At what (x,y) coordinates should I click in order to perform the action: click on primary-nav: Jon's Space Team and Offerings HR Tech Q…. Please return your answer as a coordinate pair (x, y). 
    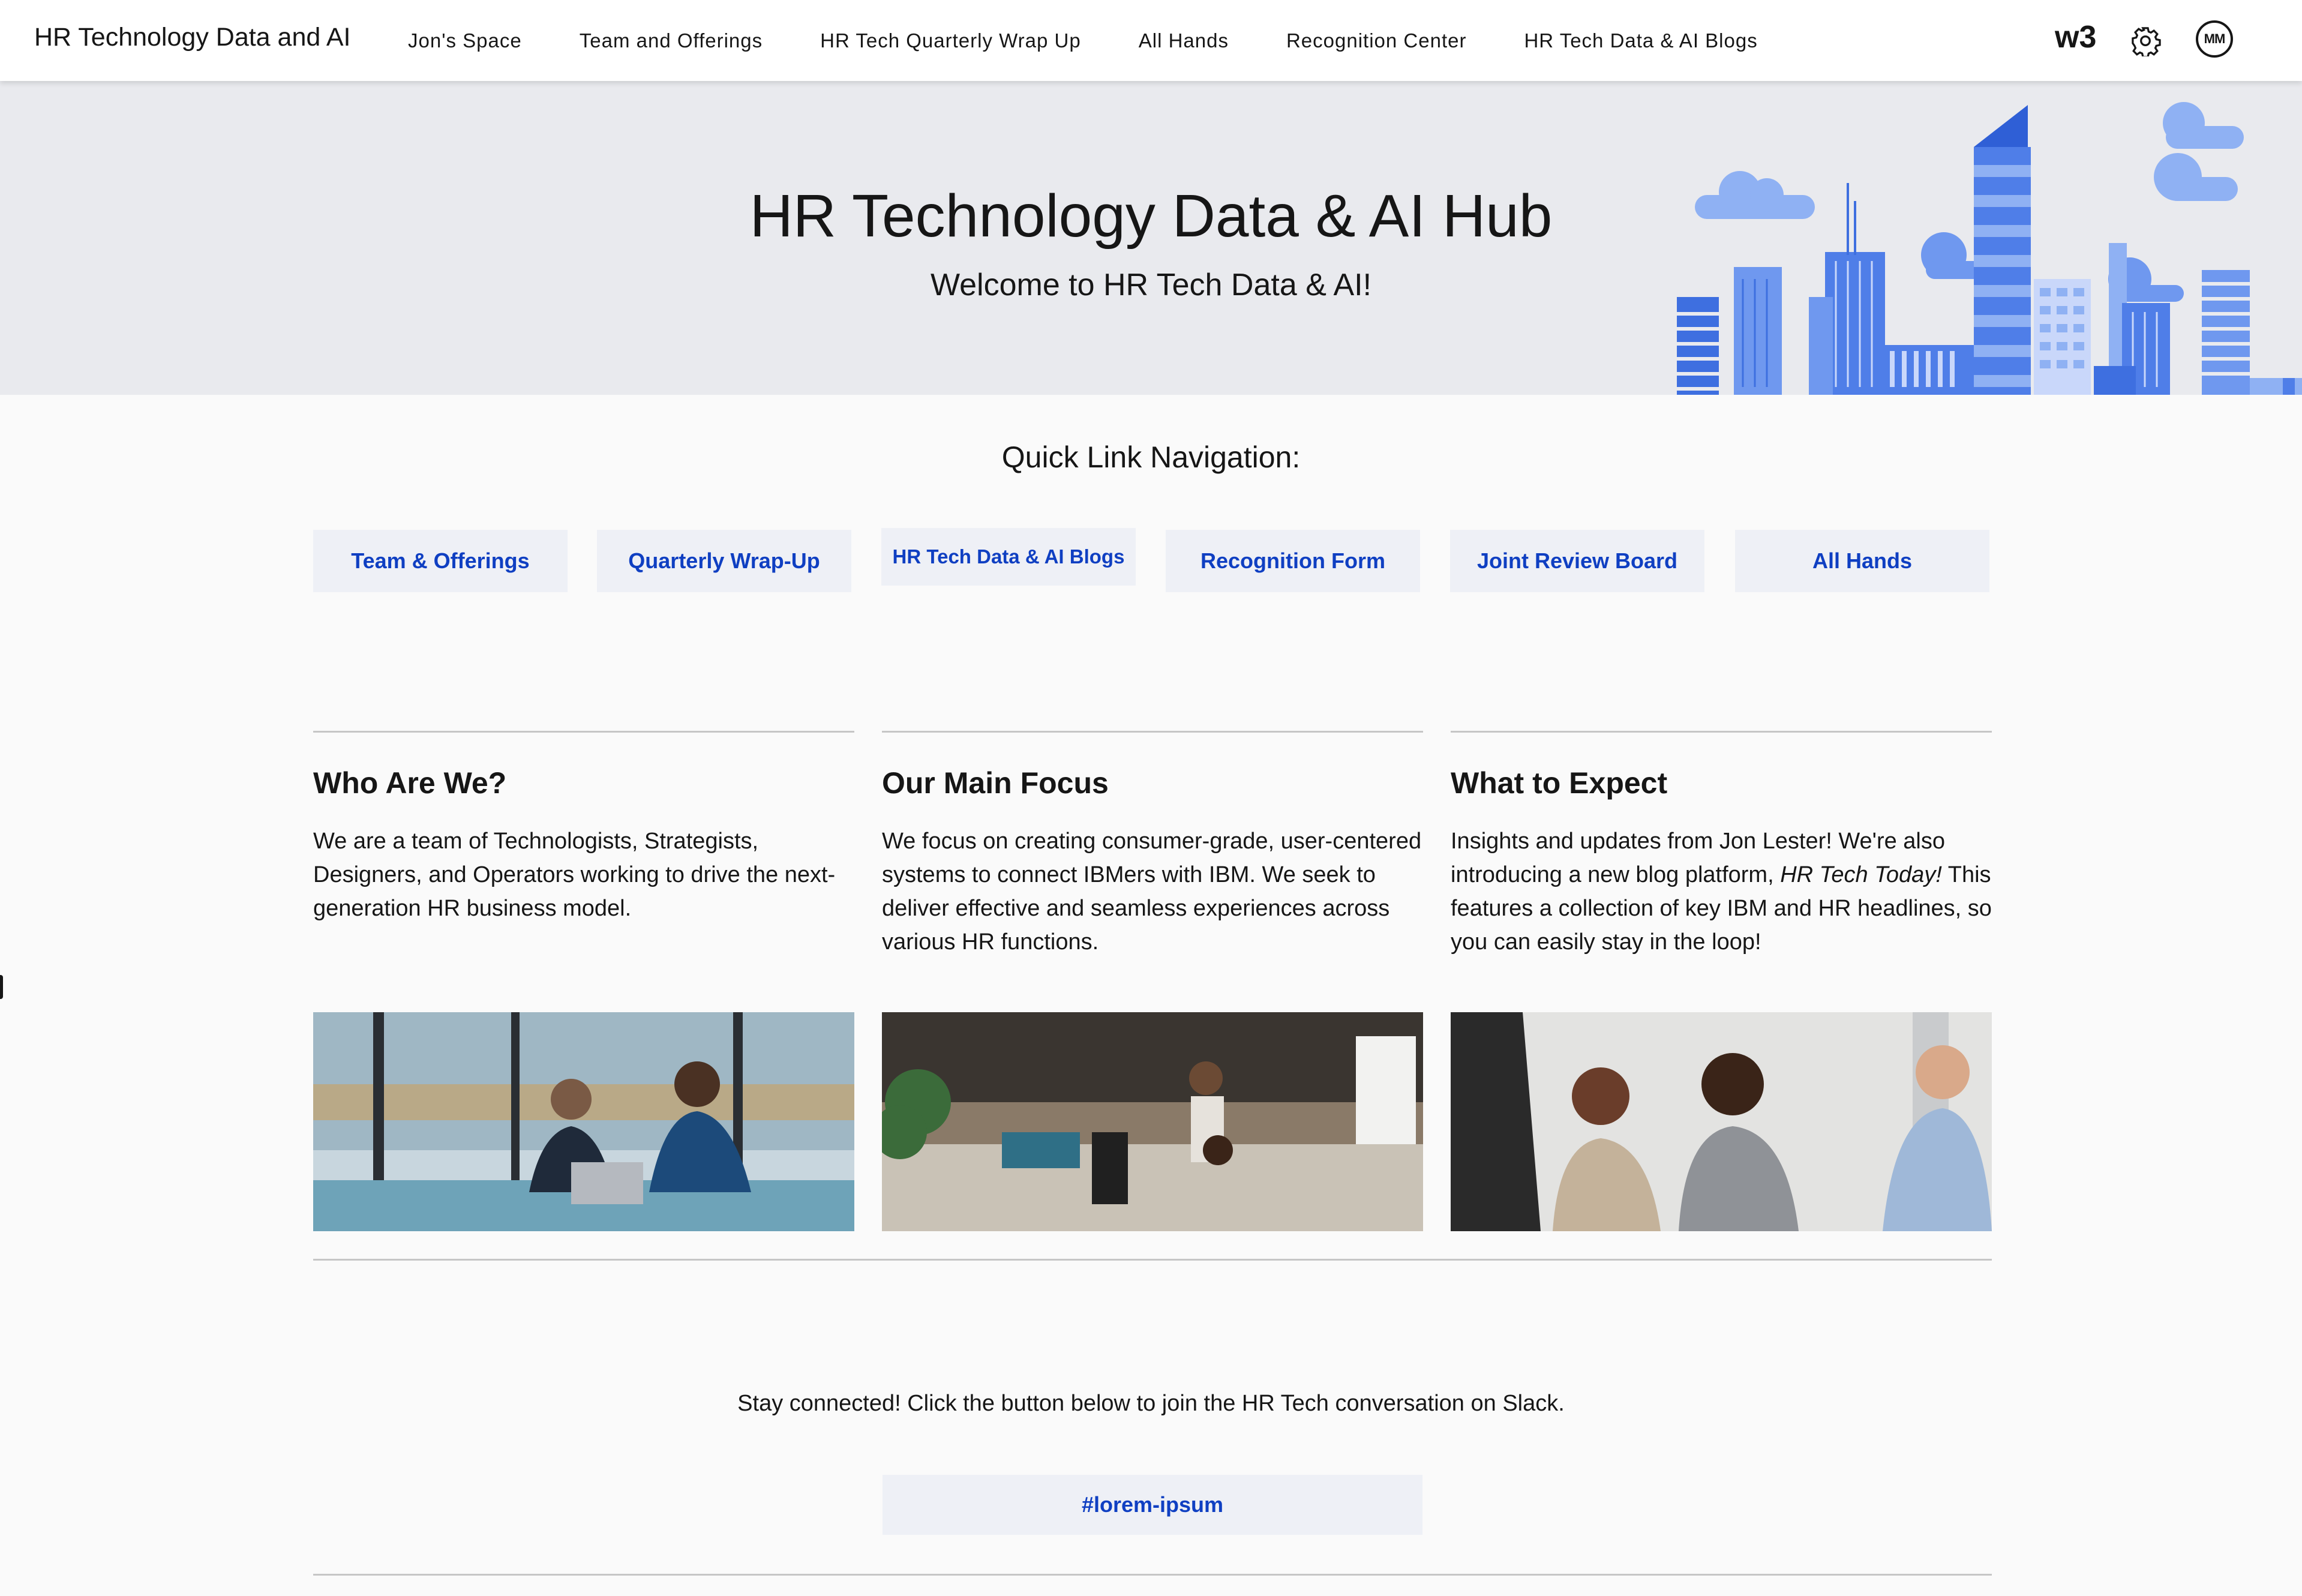
    Looking at the image, I should click on (1083, 40).